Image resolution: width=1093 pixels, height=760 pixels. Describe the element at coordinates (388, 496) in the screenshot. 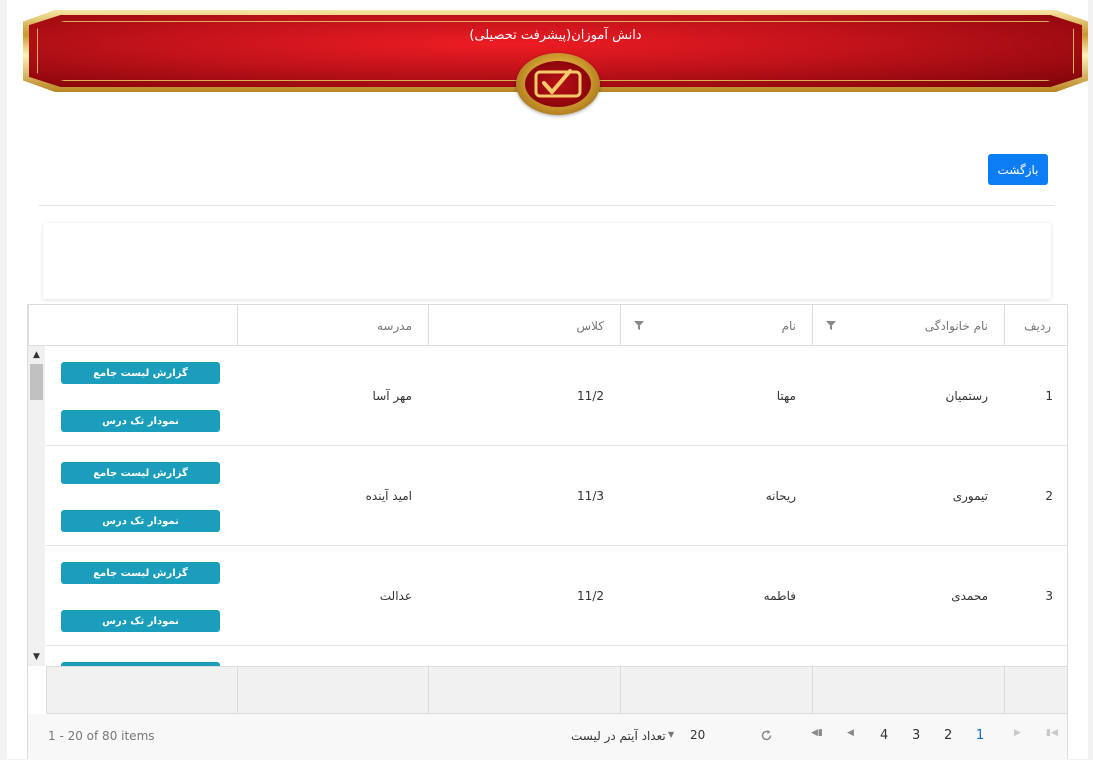

I see `cell-school: امید آینده` at that location.